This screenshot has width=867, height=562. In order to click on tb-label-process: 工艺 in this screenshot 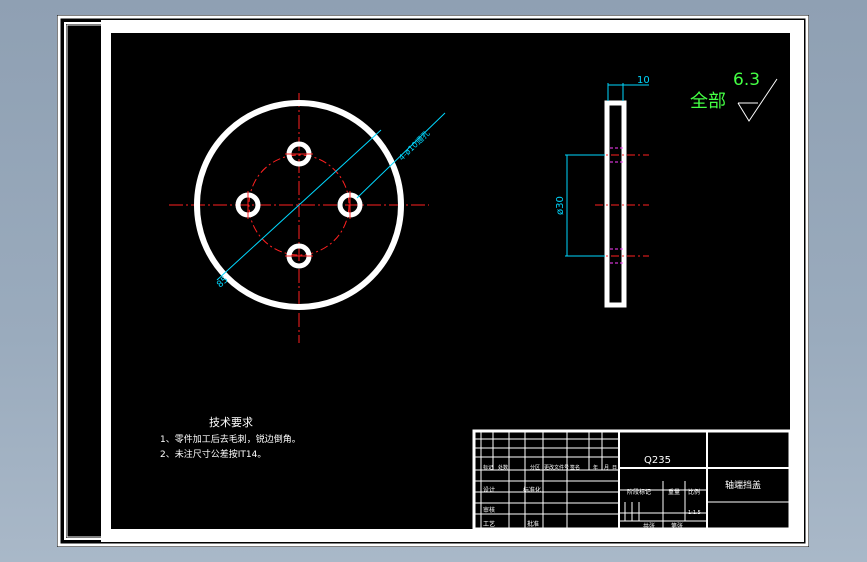, I will do `click(489, 524)`.